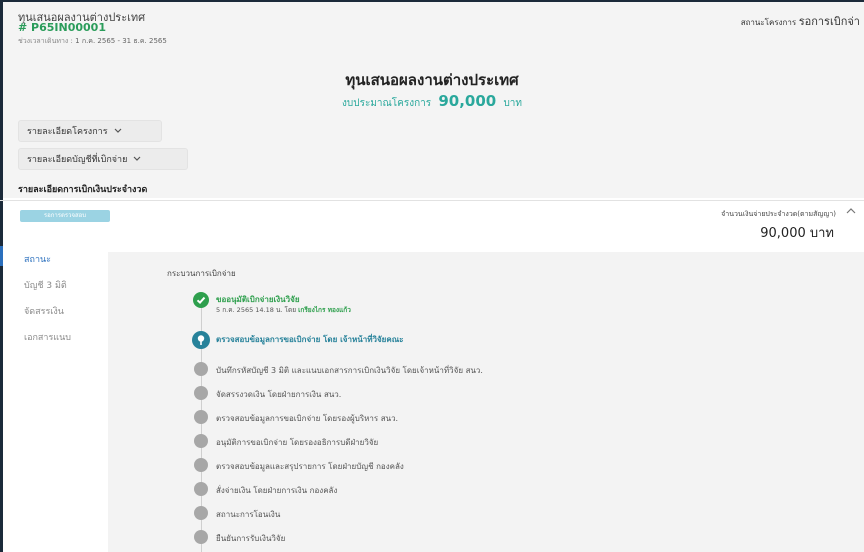  Describe the element at coordinates (67, 132) in the screenshot. I see `project-details-label: รายละเอียดโครงการ` at that location.